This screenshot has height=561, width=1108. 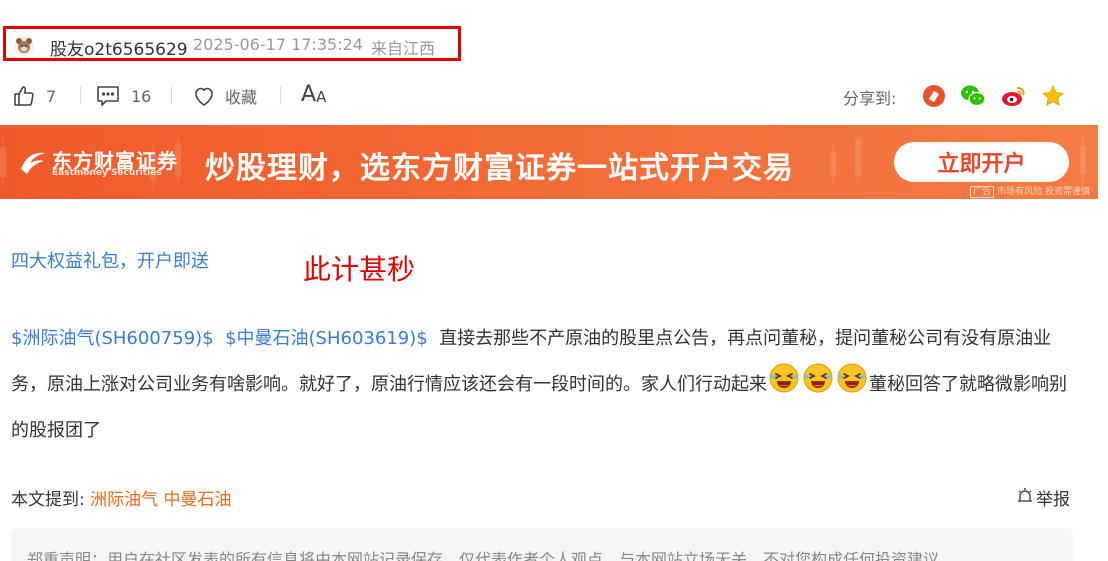 I want to click on like-count: 7, so click(x=51, y=96).